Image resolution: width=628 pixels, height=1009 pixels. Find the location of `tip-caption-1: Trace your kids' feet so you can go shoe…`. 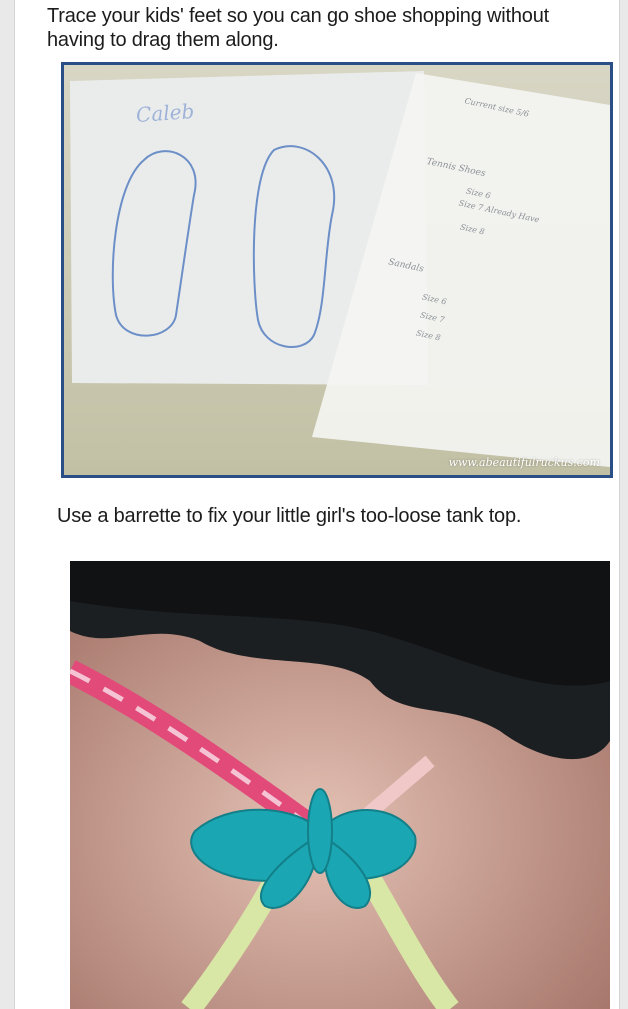

tip-caption-1: Trace your kids' feet so you can go shoe… is located at coordinates (298, 28).